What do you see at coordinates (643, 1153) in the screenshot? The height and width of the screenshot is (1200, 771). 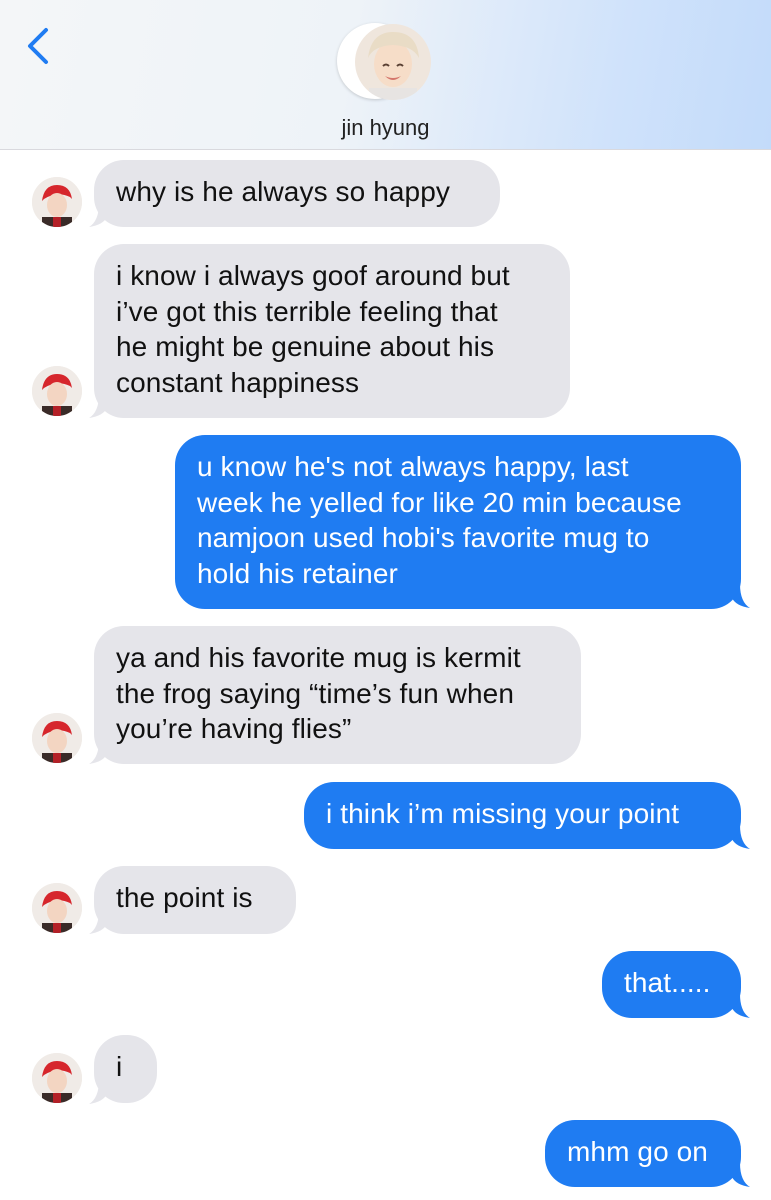 I see `message-bubble-outgoing: mhm go on` at bounding box center [643, 1153].